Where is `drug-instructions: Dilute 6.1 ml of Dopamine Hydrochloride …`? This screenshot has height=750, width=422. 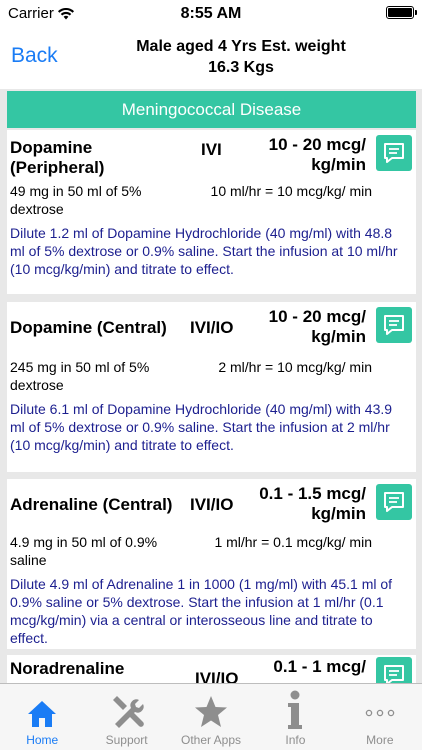
drug-instructions: Dilute 6.1 ml of Dopamine Hydrochloride … is located at coordinates (201, 427).